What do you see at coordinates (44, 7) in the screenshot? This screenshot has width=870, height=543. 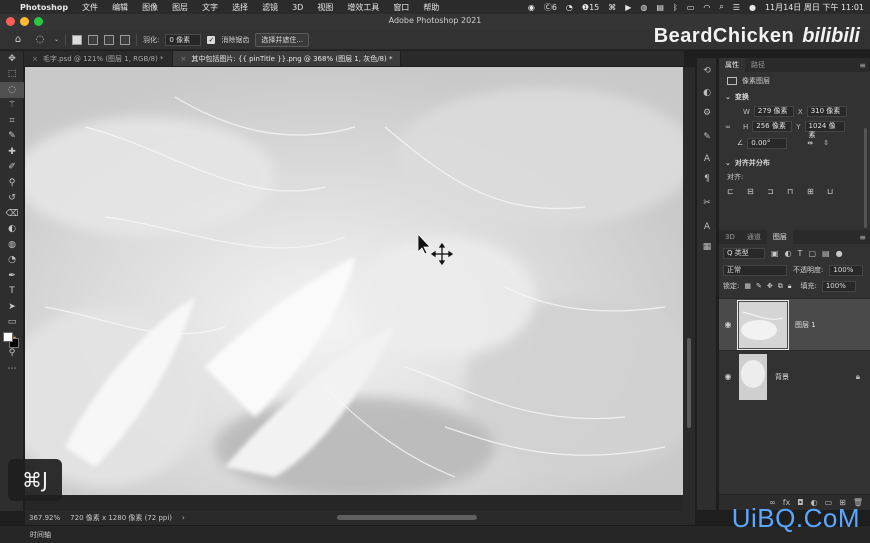 I see `menu-photoshop: Photoshop` at bounding box center [44, 7].